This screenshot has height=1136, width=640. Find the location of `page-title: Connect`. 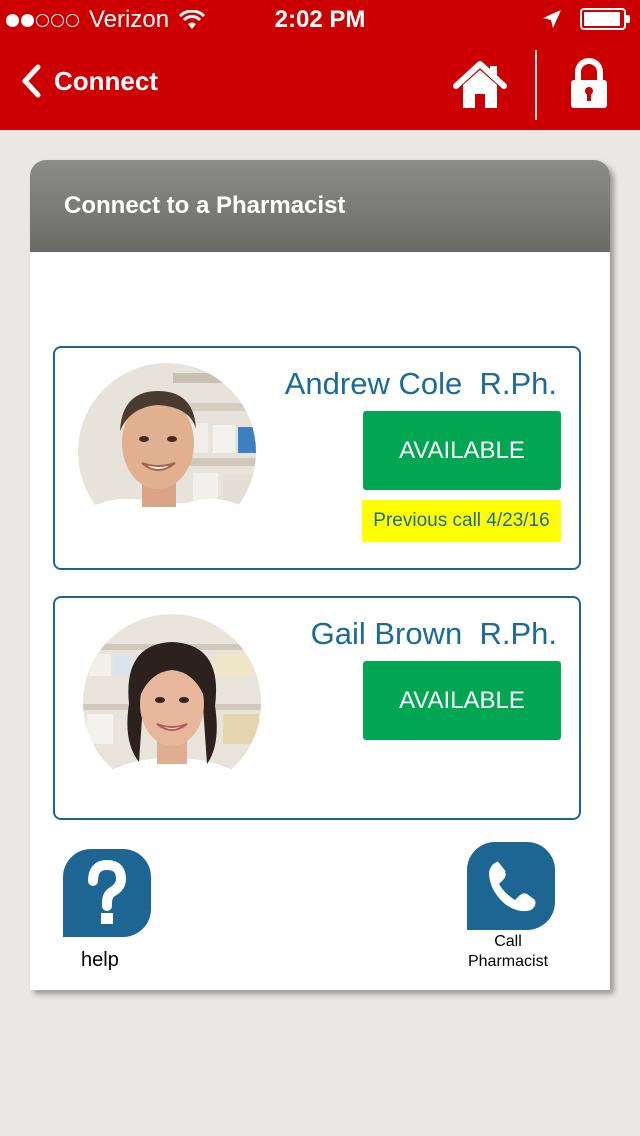

page-title: Connect is located at coordinates (106, 80).